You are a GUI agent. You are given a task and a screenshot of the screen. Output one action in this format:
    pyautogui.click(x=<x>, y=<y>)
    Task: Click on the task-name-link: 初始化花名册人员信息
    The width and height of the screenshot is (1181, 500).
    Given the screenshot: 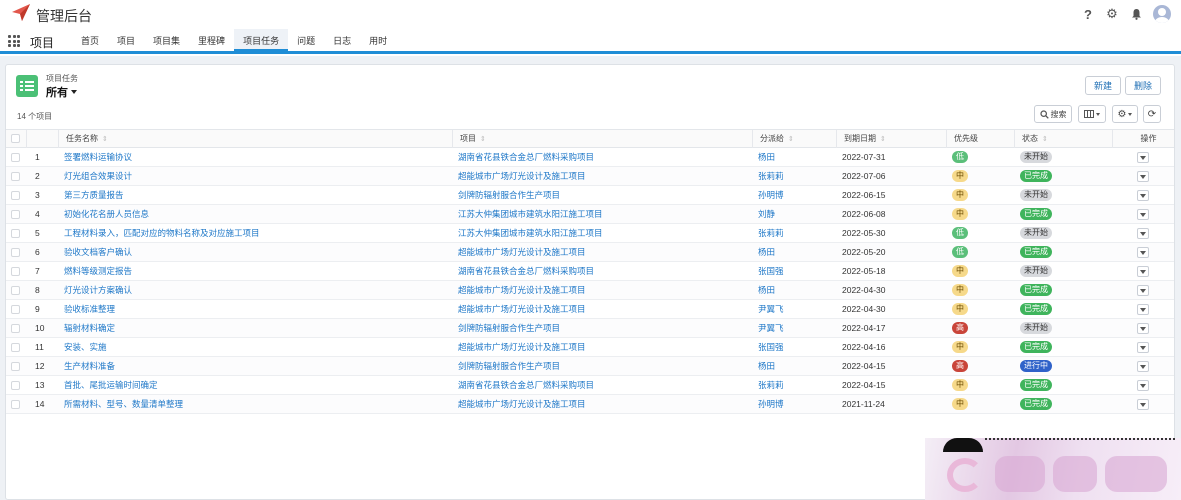 What is the action you would take?
    pyautogui.click(x=106, y=214)
    